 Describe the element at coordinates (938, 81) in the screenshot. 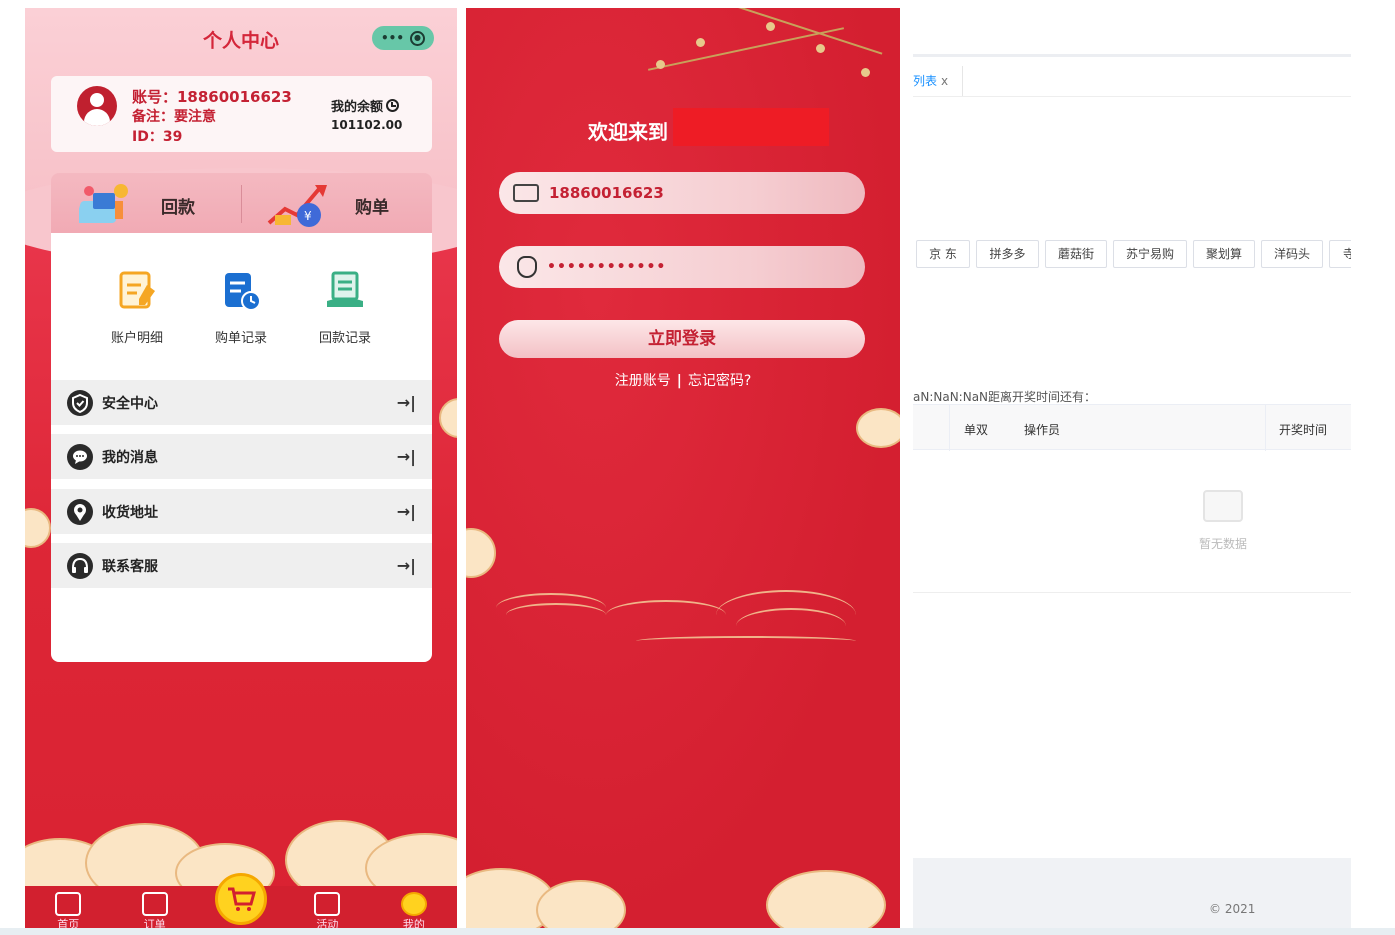

I see `tab-list: 列表 x` at that location.